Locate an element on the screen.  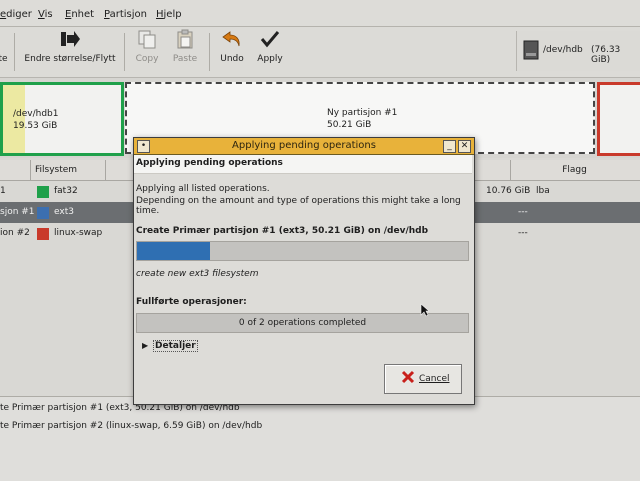
details-label: Detaljer is located at coordinates (175, 346).